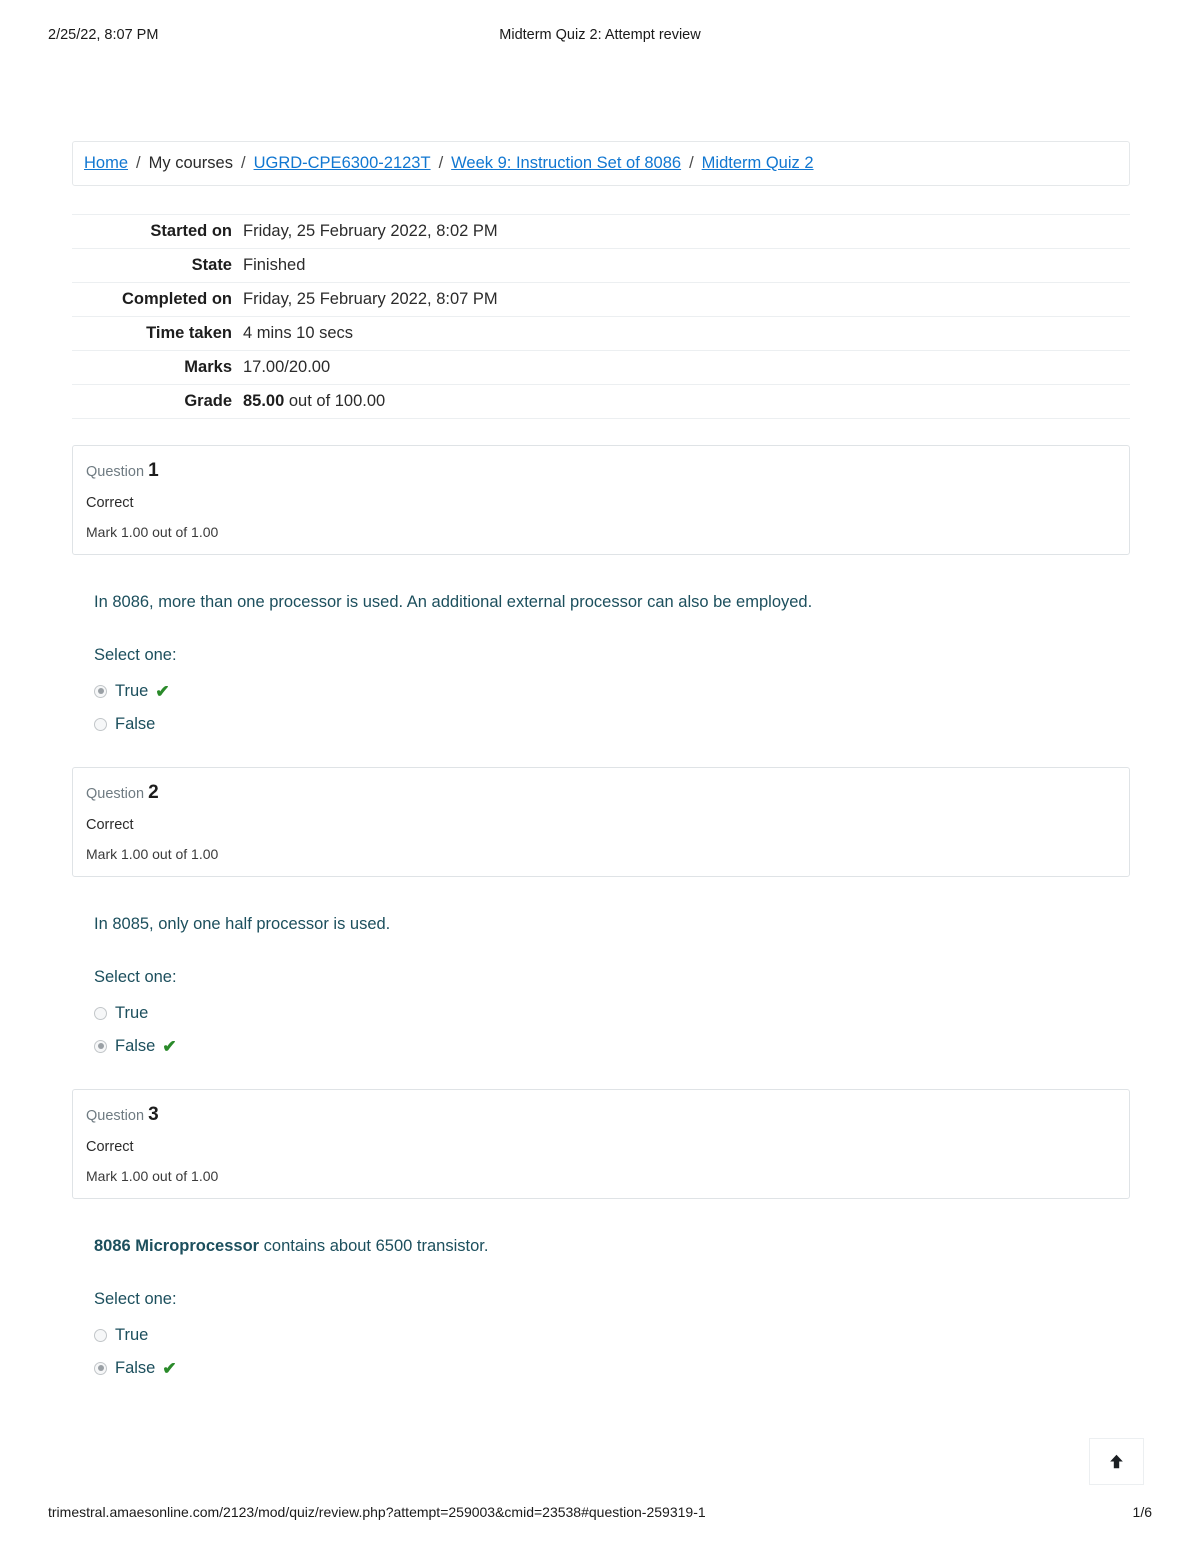 The image size is (1200, 1553). What do you see at coordinates (600, 793) in the screenshot?
I see `question-number: Question 2` at bounding box center [600, 793].